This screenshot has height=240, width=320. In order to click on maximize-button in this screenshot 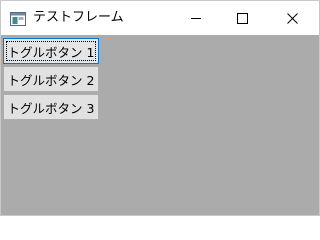, I will do `click(242, 18)`.